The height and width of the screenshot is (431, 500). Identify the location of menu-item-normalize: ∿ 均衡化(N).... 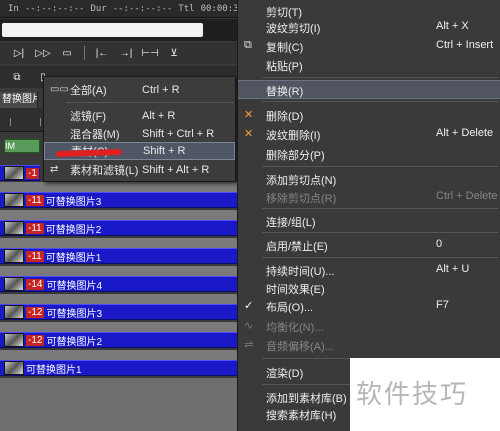
(369, 326).